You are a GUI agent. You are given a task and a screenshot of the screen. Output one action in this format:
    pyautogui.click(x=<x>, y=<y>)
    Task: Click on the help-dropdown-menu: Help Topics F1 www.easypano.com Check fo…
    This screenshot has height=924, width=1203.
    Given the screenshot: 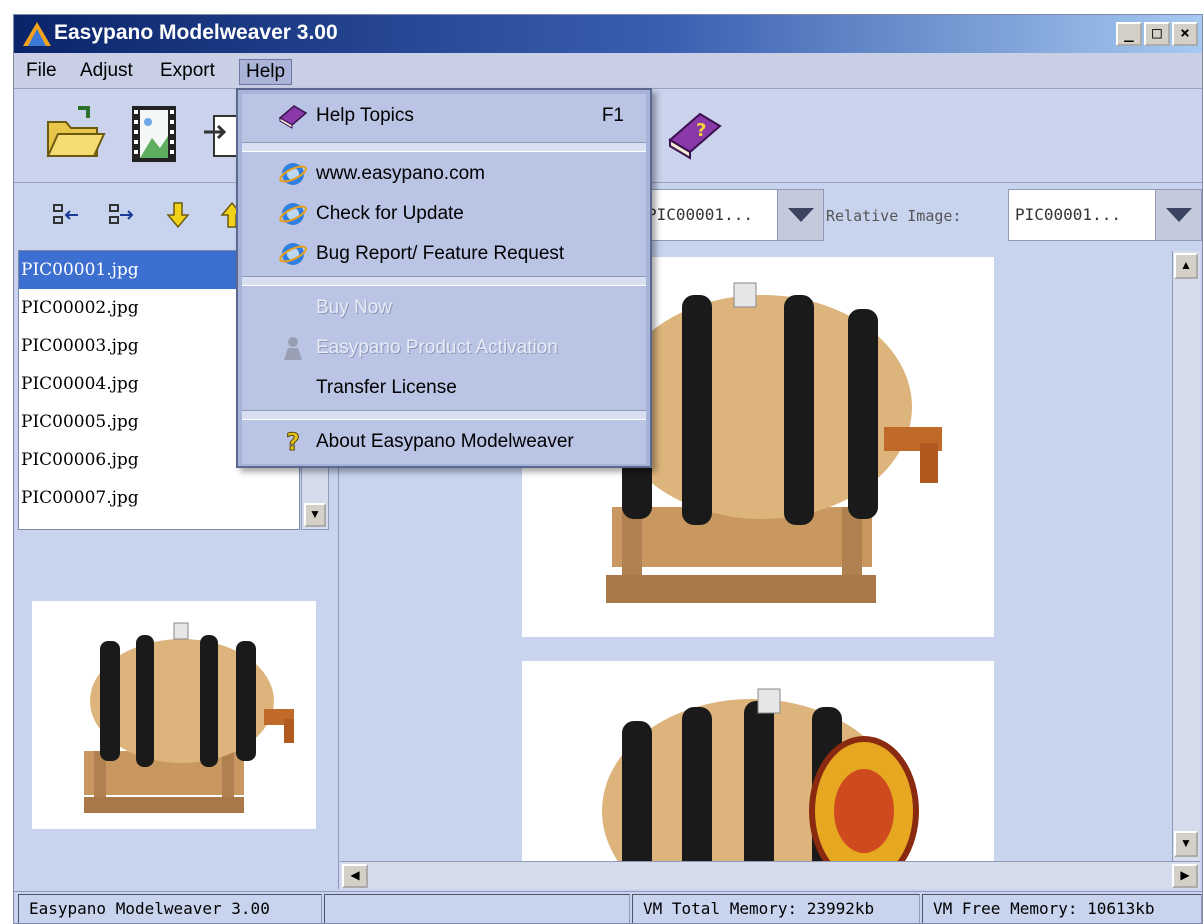 What is the action you would take?
    pyautogui.click(x=444, y=278)
    